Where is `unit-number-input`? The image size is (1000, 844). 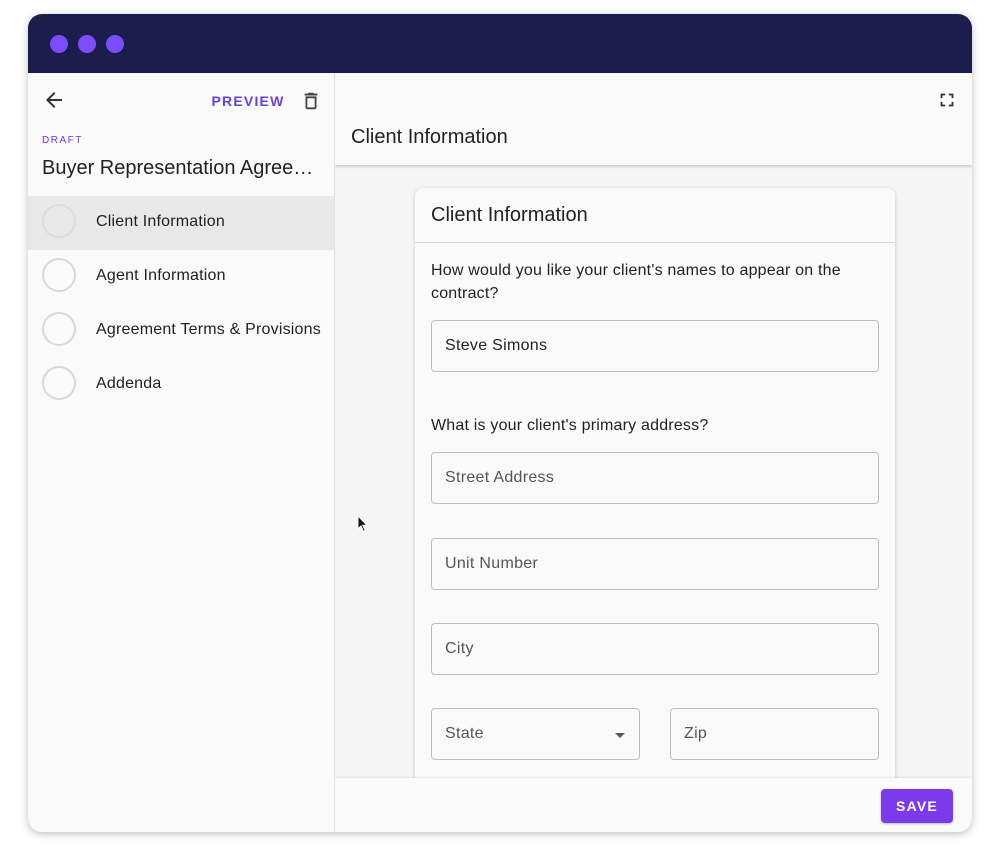
unit-number-input is located at coordinates (655, 564).